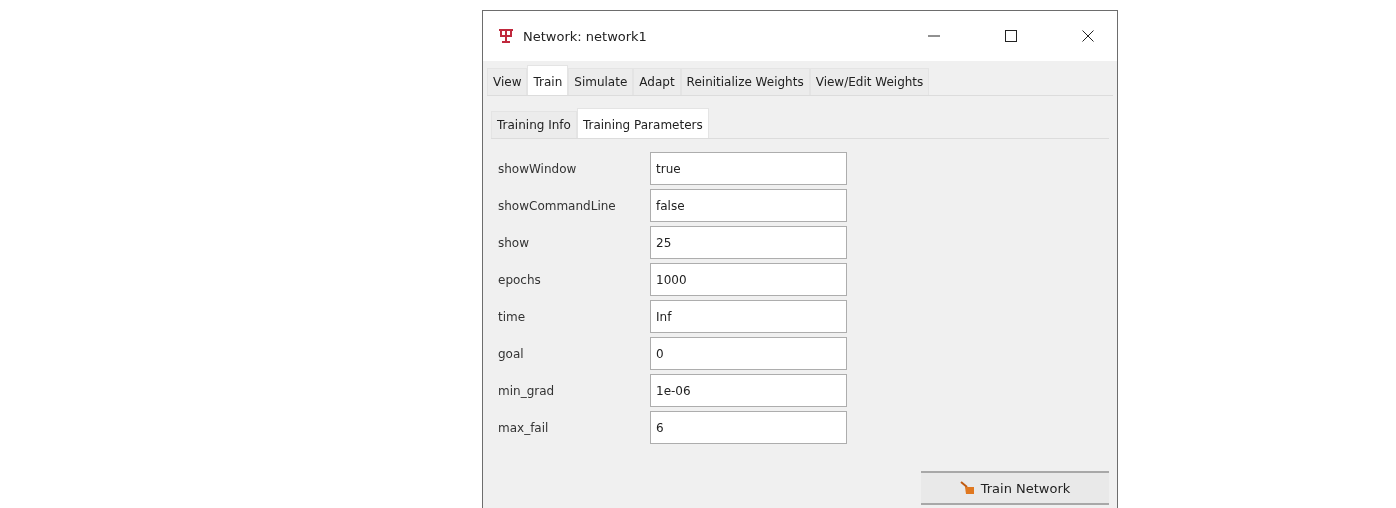 This screenshot has width=1396, height=508. What do you see at coordinates (642, 123) in the screenshot?
I see `tab: Training Parameters` at bounding box center [642, 123].